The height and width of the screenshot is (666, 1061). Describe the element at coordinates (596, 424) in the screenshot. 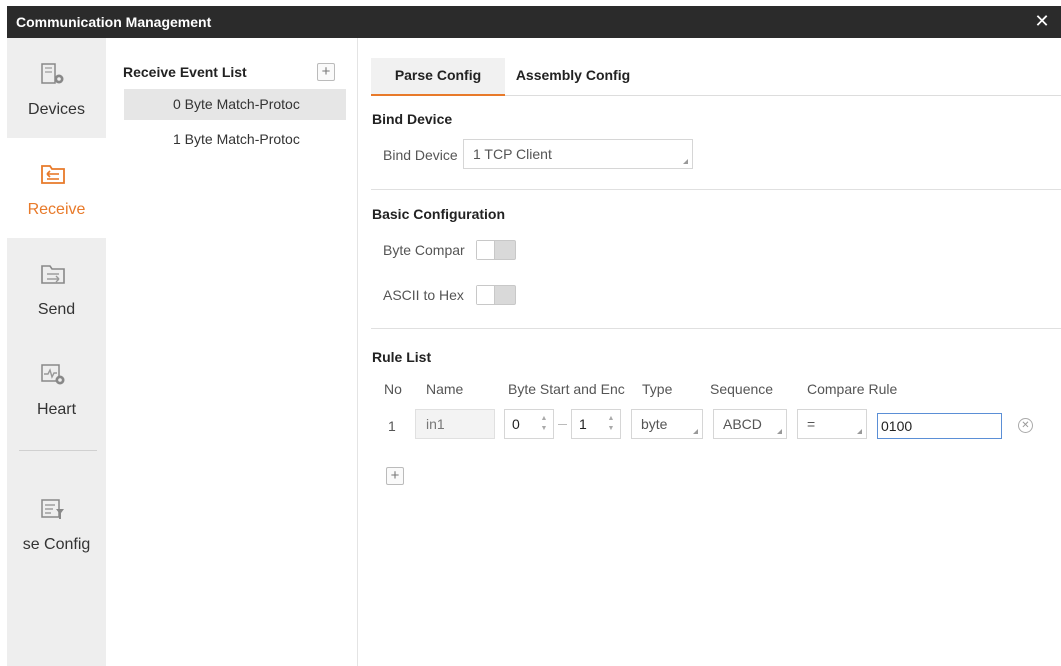

I see `byte-end-stepper: 1 ▲ ▼` at that location.